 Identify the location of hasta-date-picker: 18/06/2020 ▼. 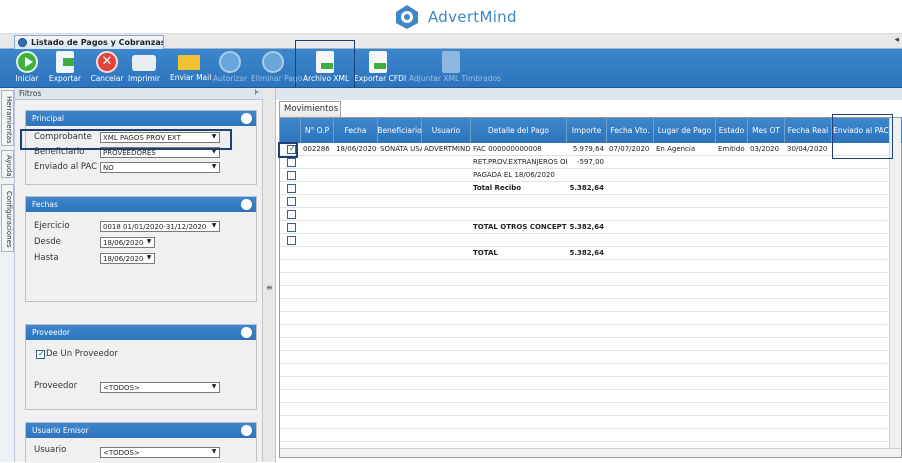
(127, 258).